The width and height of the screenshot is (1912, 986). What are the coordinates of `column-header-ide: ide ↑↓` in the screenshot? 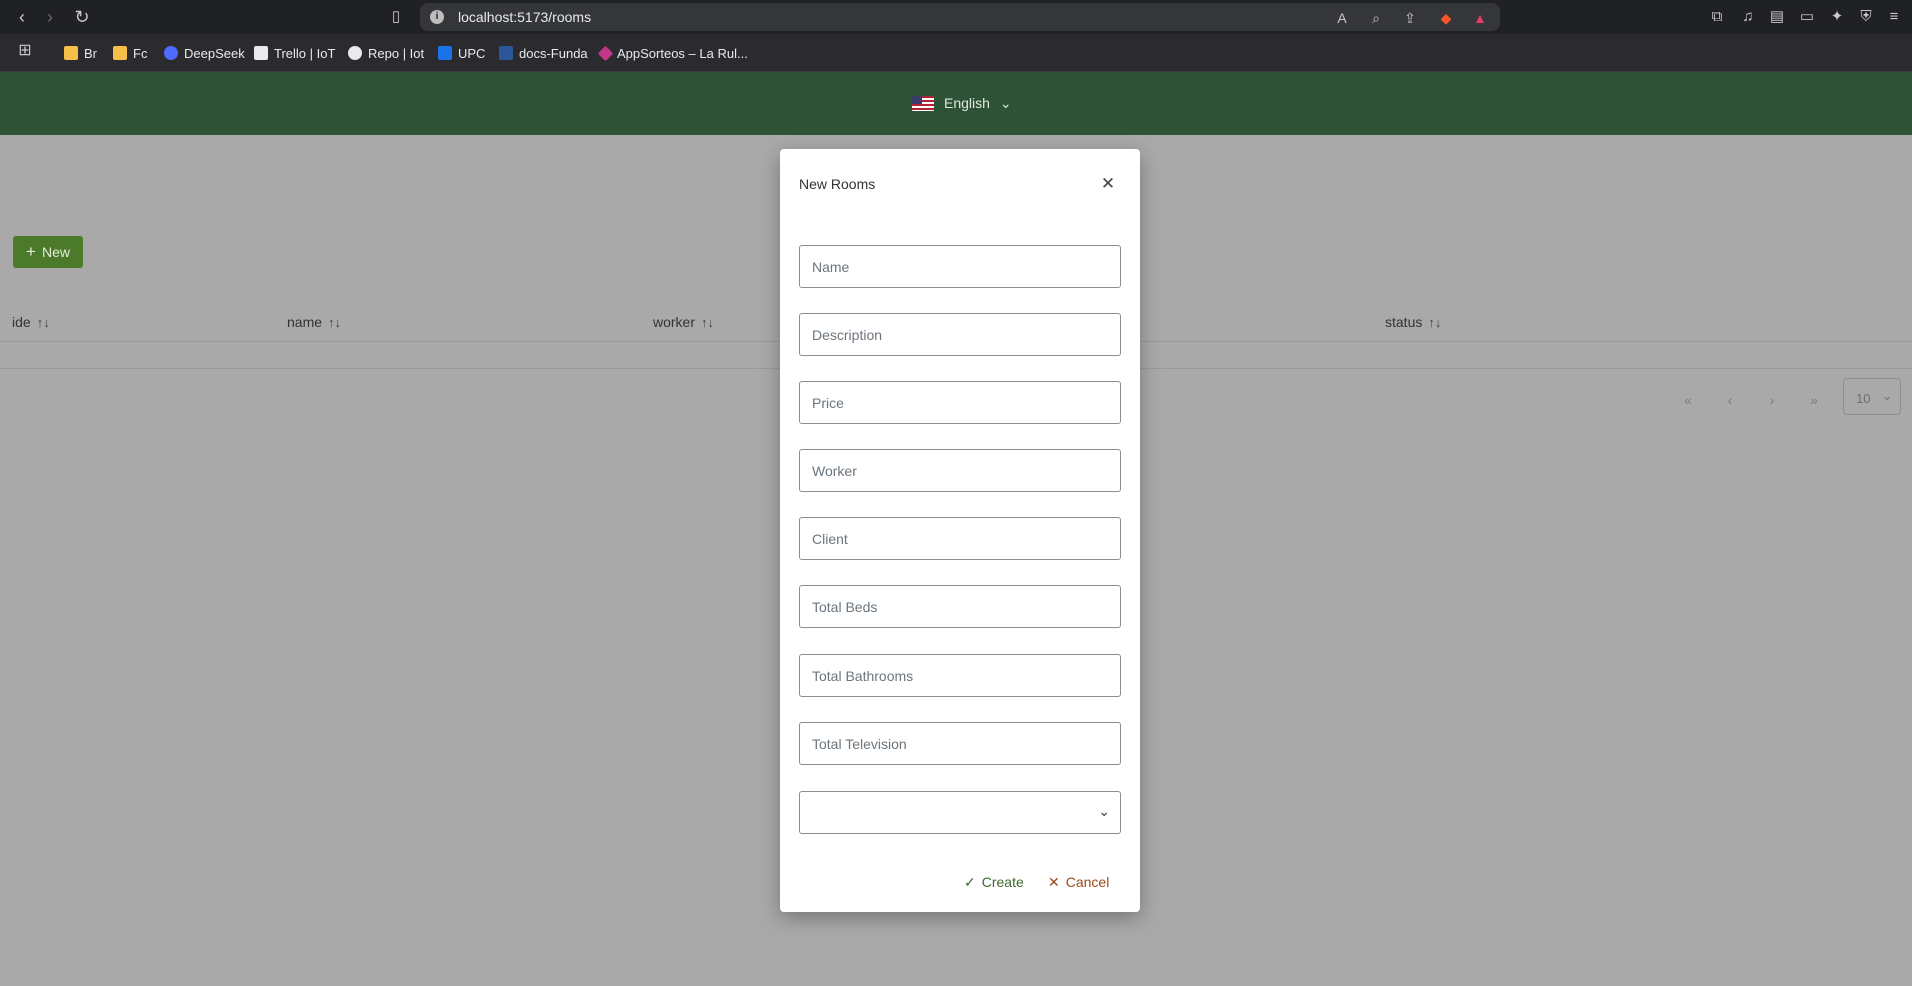 It's located at (31, 322).